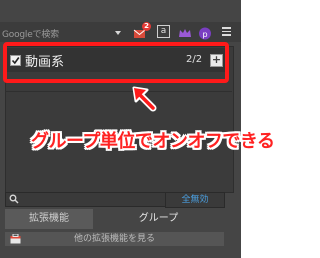 The image size is (320, 258). What do you see at coordinates (144, 99) in the screenshot?
I see `annotation-arrow-icon` at bounding box center [144, 99].